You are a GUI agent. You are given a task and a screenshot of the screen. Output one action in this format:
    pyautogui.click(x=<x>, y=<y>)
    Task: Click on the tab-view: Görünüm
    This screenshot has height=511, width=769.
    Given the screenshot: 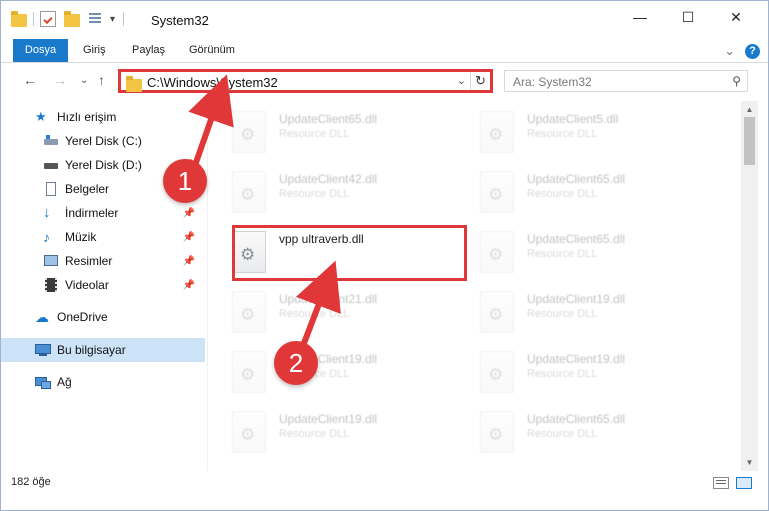 What is the action you would take?
    pyautogui.click(x=212, y=50)
    